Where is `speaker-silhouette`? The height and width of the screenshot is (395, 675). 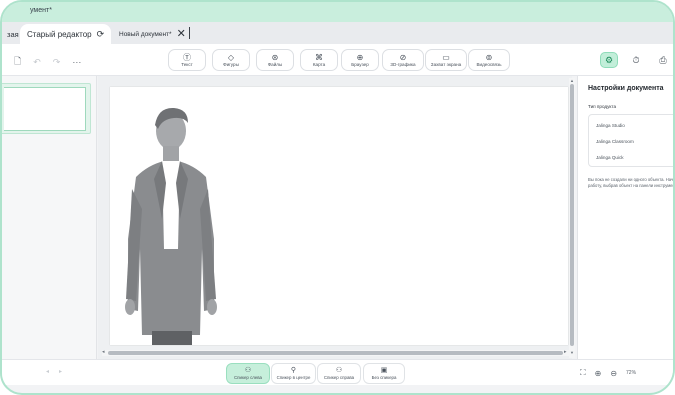
speaker-silhouette is located at coordinates (171, 226).